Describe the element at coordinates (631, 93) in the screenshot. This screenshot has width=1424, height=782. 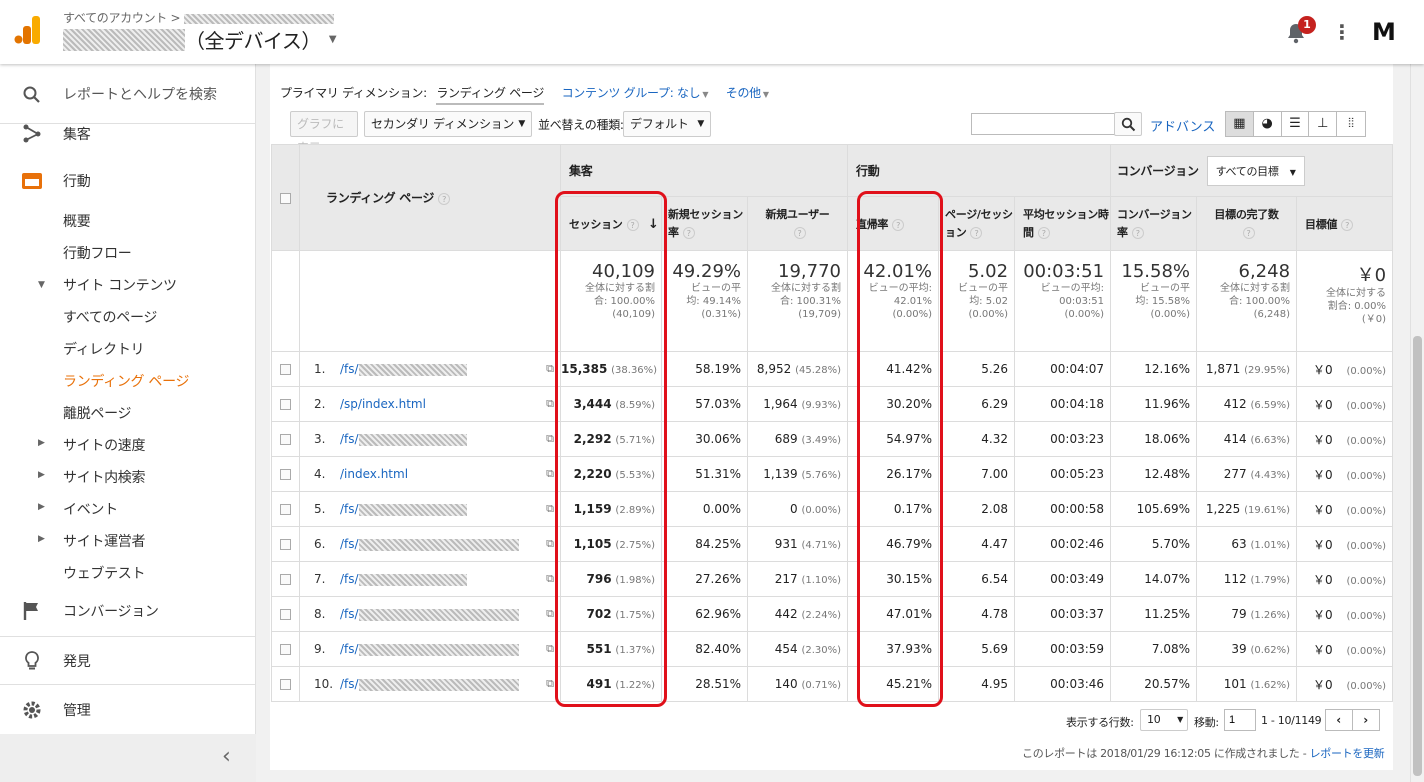
I see `content-group-link: コンテンツ グループ: なし` at that location.